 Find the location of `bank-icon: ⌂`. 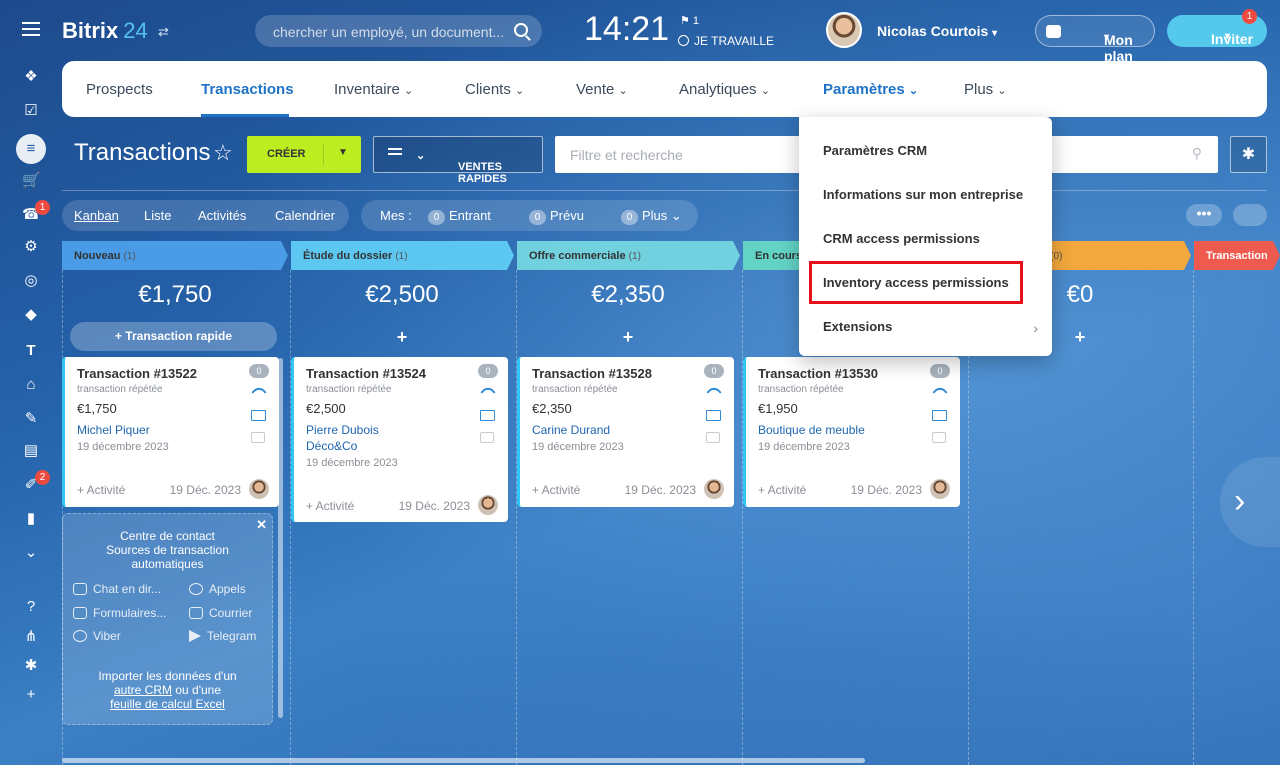

bank-icon: ⌂ is located at coordinates (31, 385).